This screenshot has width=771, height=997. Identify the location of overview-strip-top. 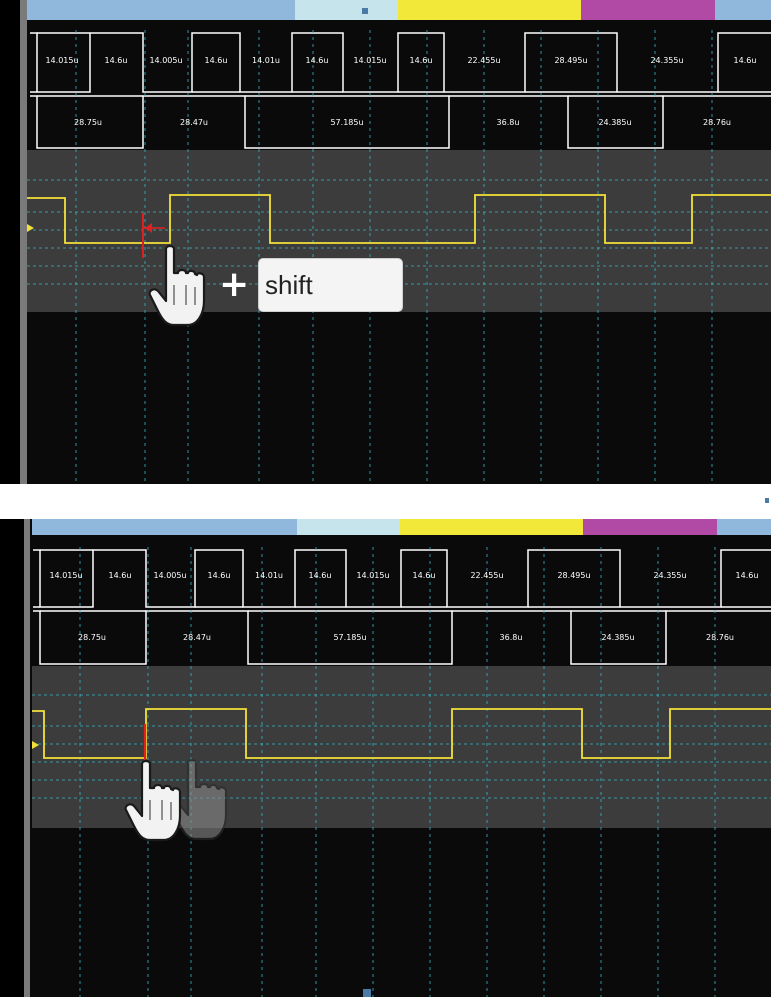
(399, 10).